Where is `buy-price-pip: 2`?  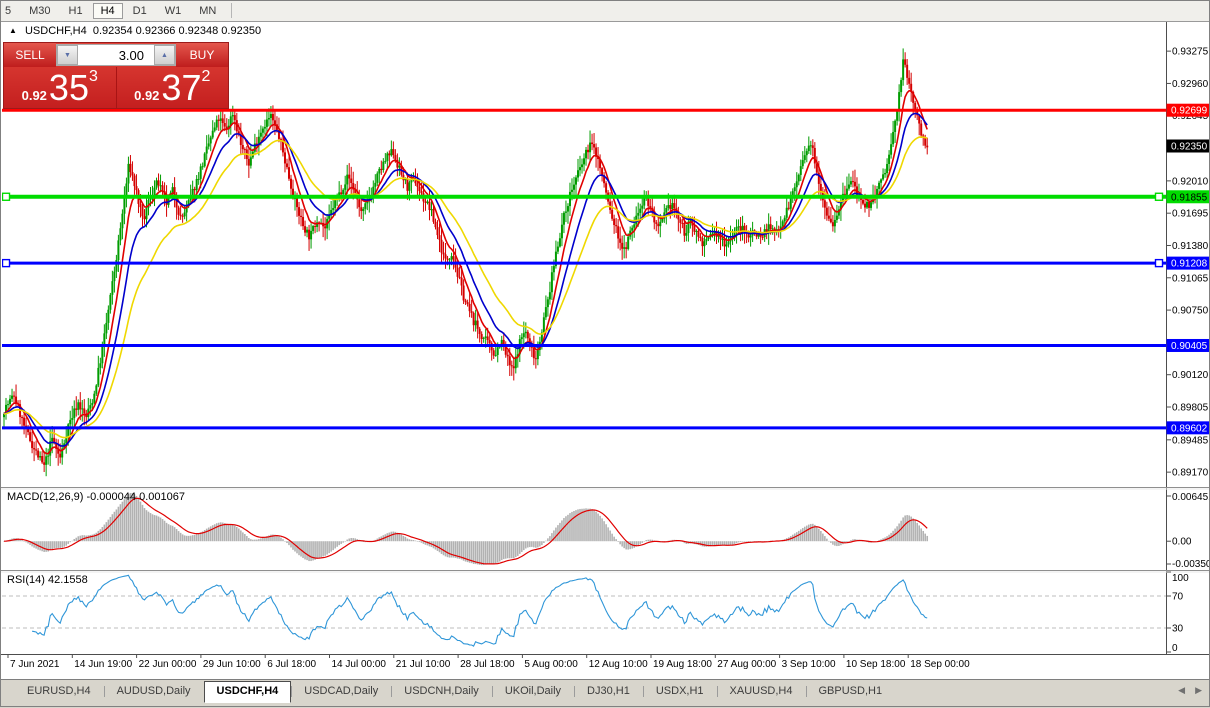
buy-price-pip: 2 is located at coordinates (206, 76).